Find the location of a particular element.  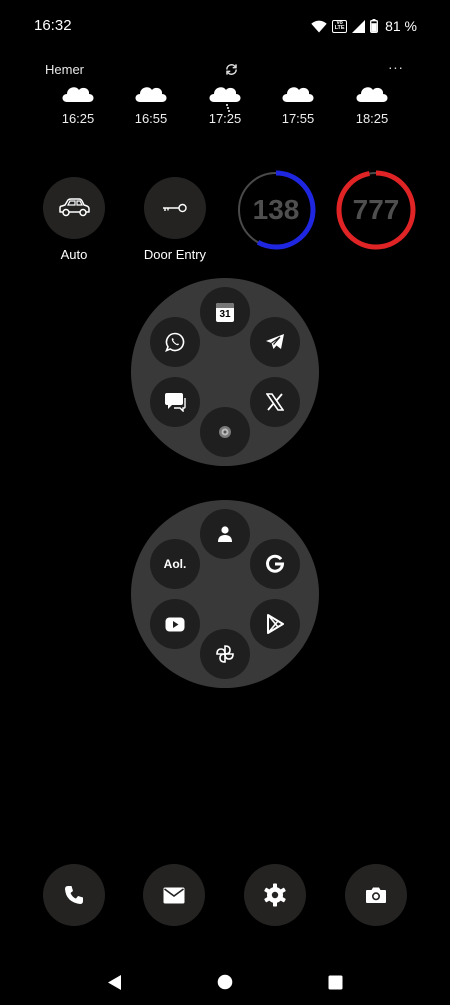

telegram-app-button is located at coordinates (275, 342).